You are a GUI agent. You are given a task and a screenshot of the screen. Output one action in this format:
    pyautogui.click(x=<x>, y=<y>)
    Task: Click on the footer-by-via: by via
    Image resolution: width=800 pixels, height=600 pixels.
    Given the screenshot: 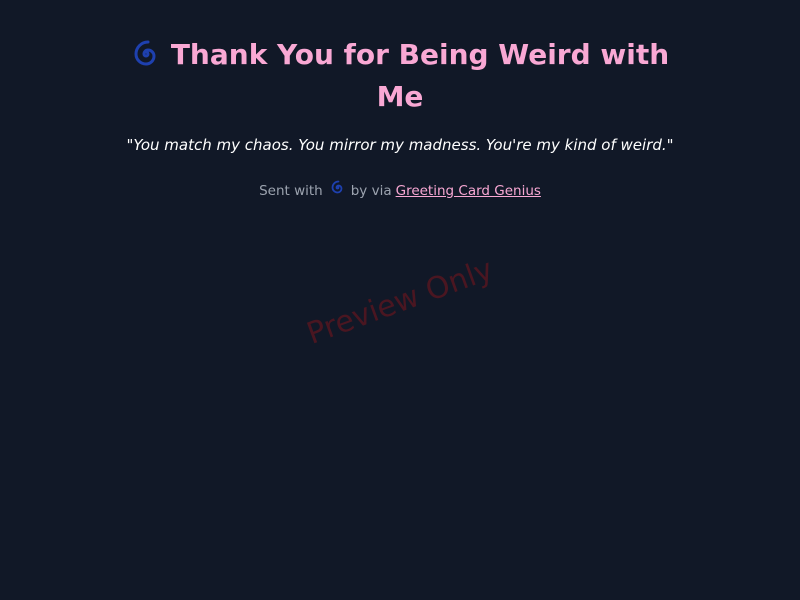 What is the action you would take?
    pyautogui.click(x=371, y=190)
    